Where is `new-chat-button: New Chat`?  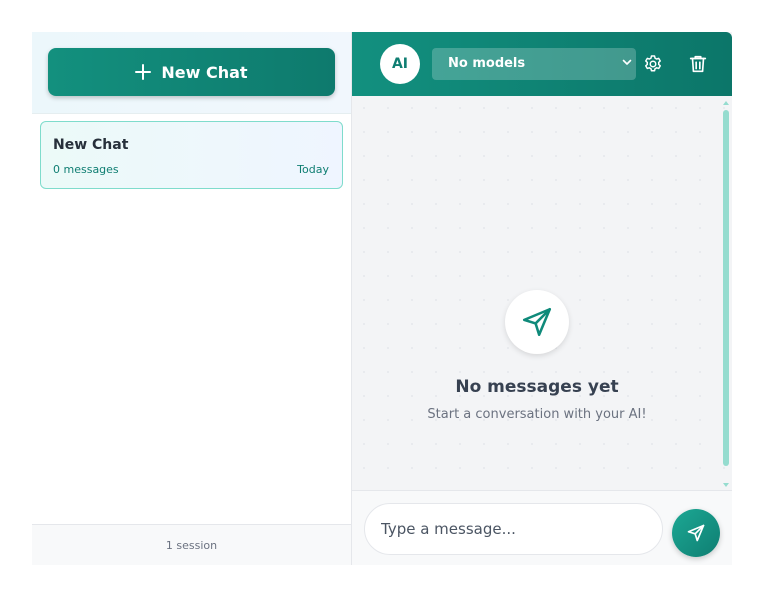
new-chat-button: New Chat is located at coordinates (191, 72).